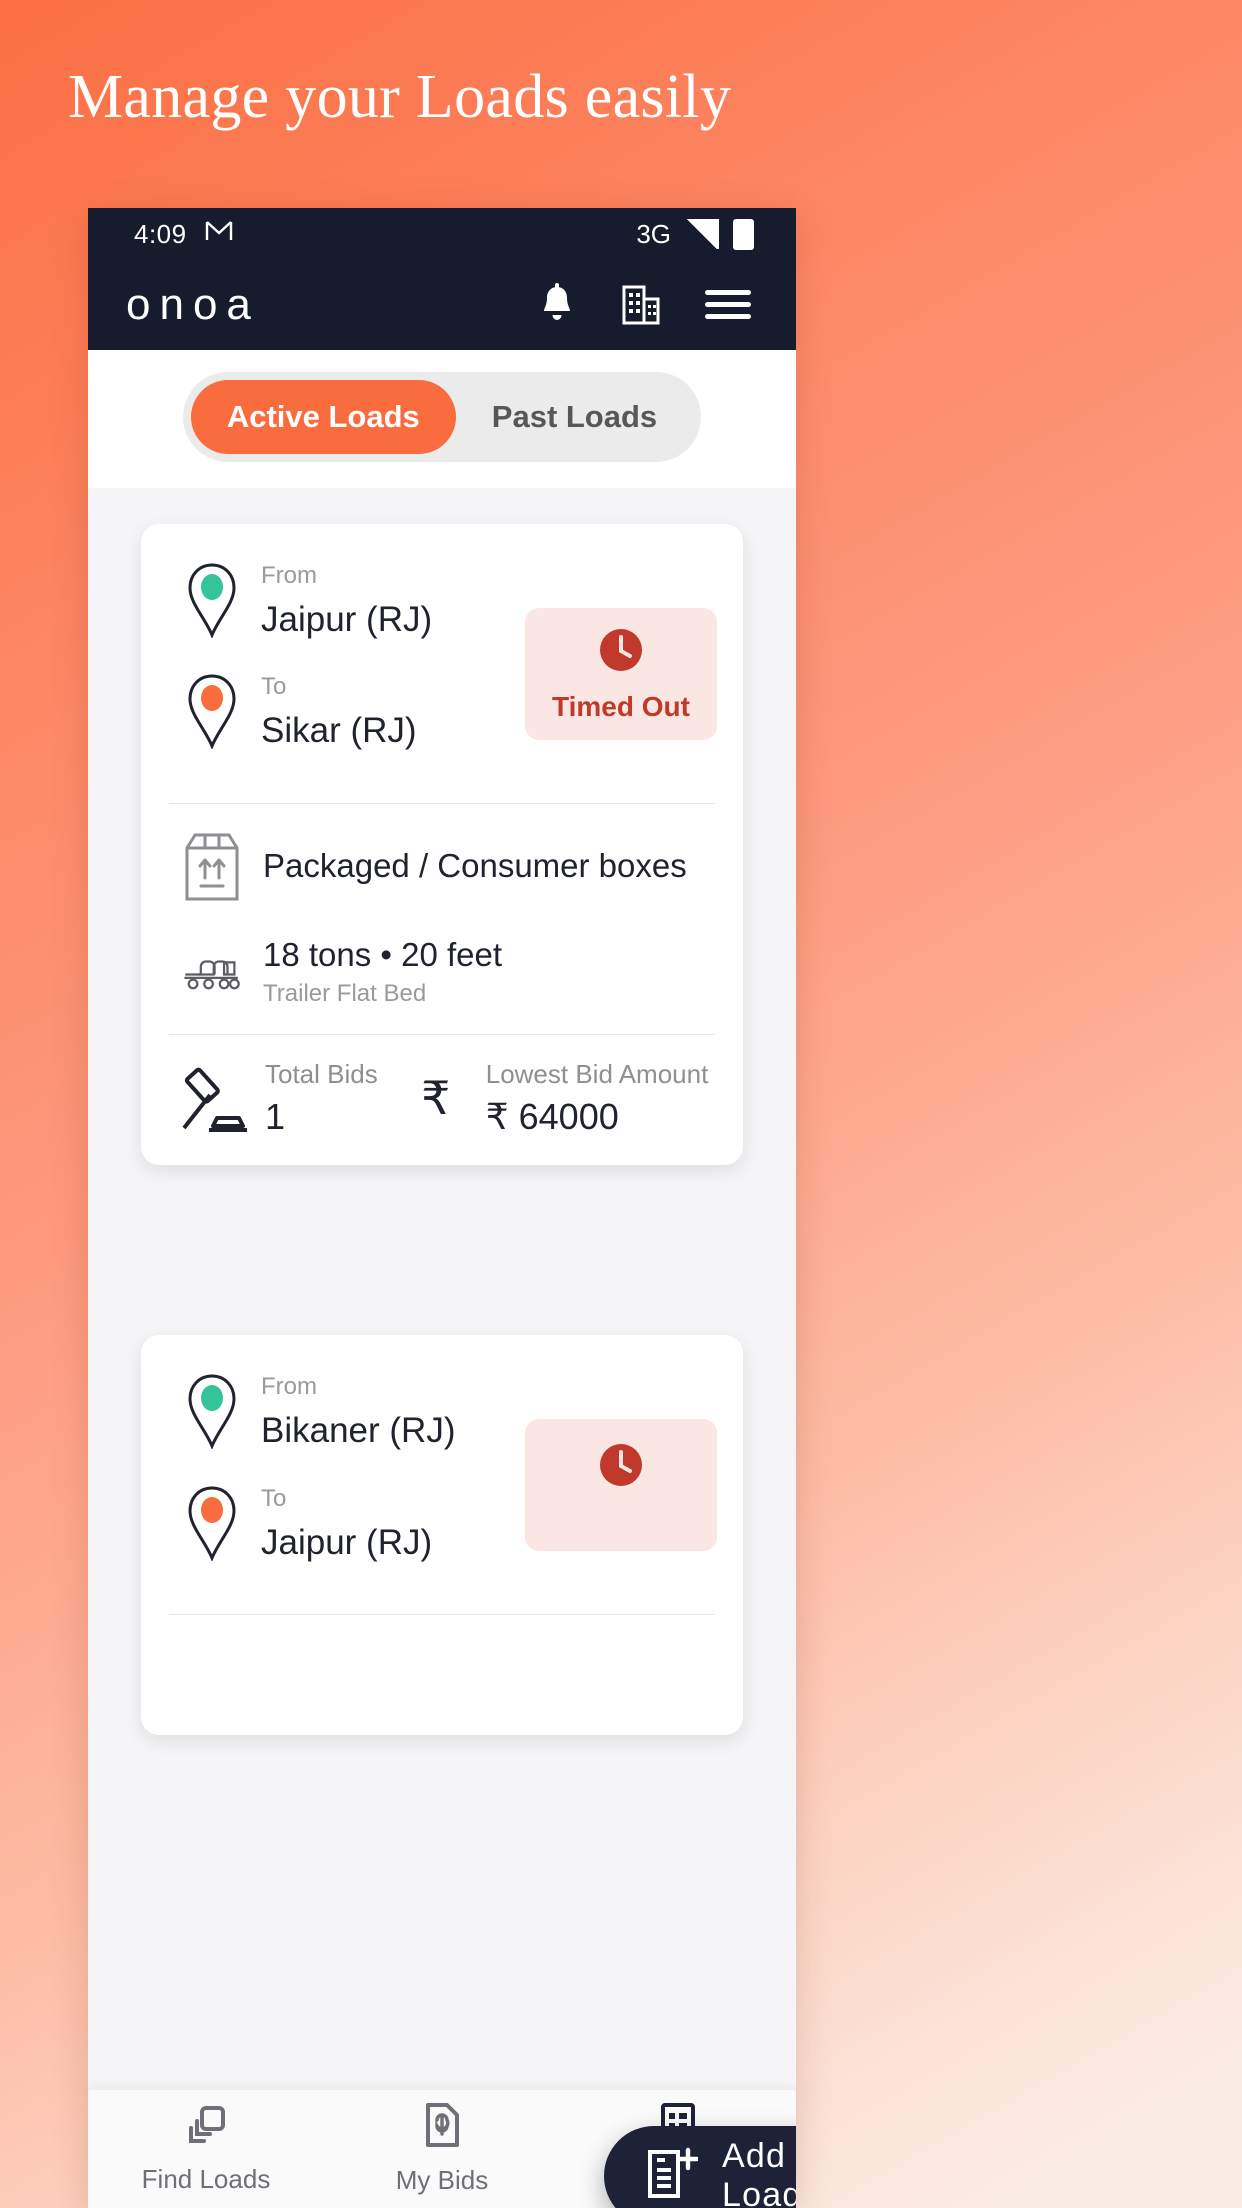 The height and width of the screenshot is (2208, 1242). Describe the element at coordinates (160, 233) in the screenshot. I see `status-bar-clock: 4:09` at that location.